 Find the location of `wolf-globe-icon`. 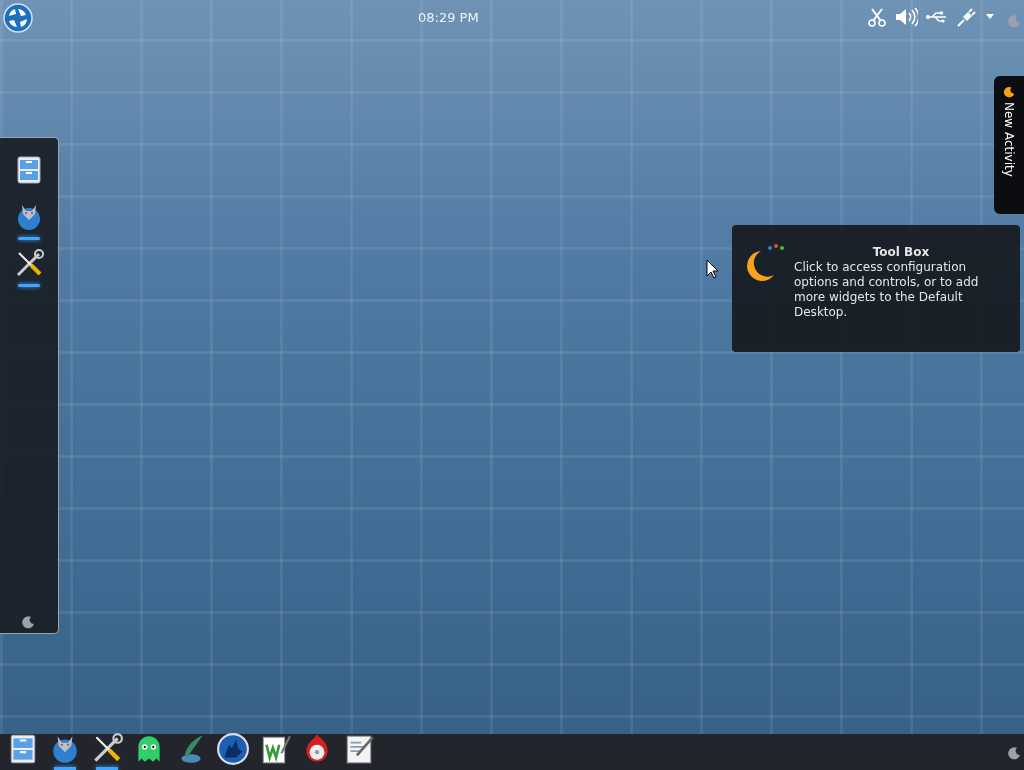

wolf-globe-icon is located at coordinates (233, 749).